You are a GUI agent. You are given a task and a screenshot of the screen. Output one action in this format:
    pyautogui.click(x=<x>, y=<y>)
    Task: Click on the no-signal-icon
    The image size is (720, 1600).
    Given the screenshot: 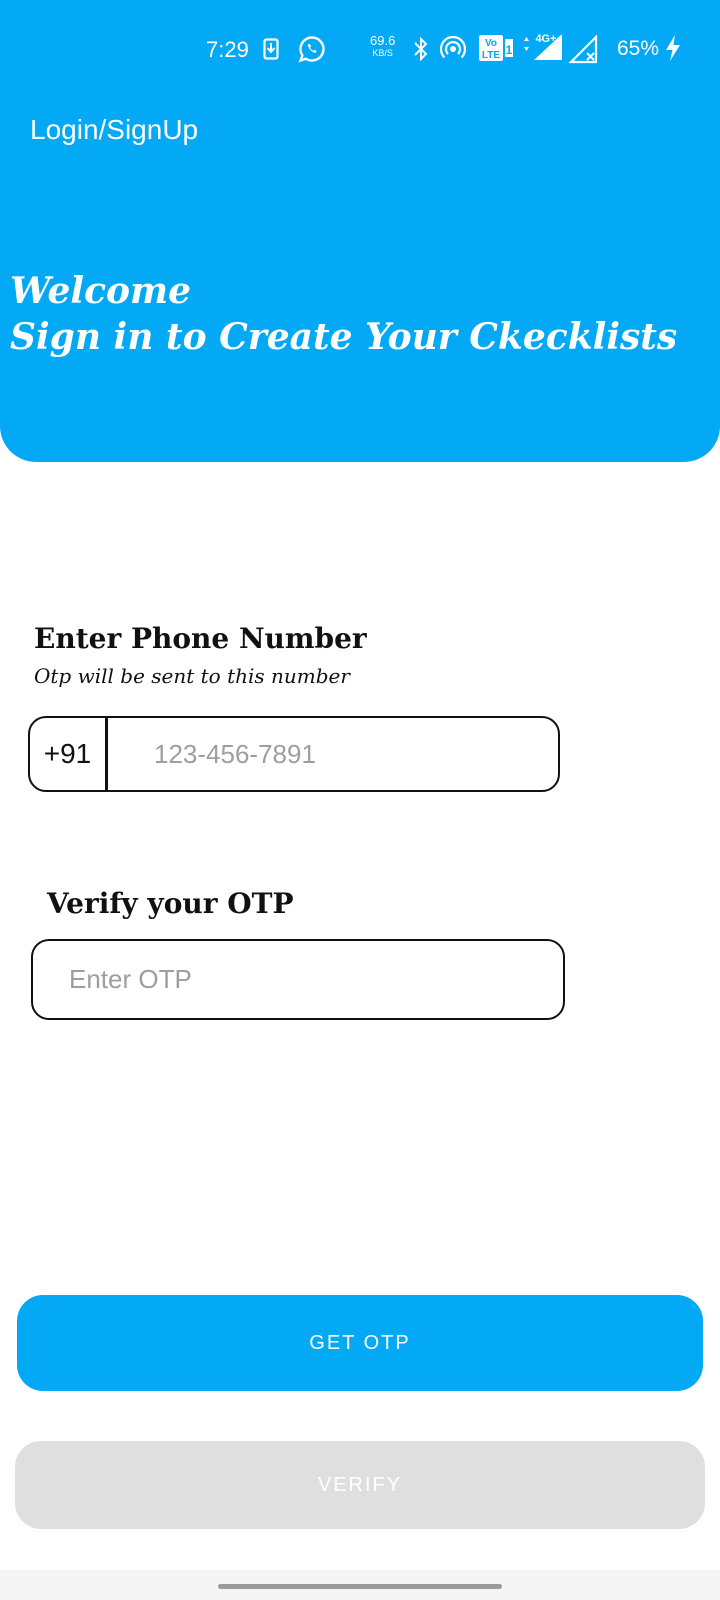 What is the action you would take?
    pyautogui.click(x=583, y=49)
    